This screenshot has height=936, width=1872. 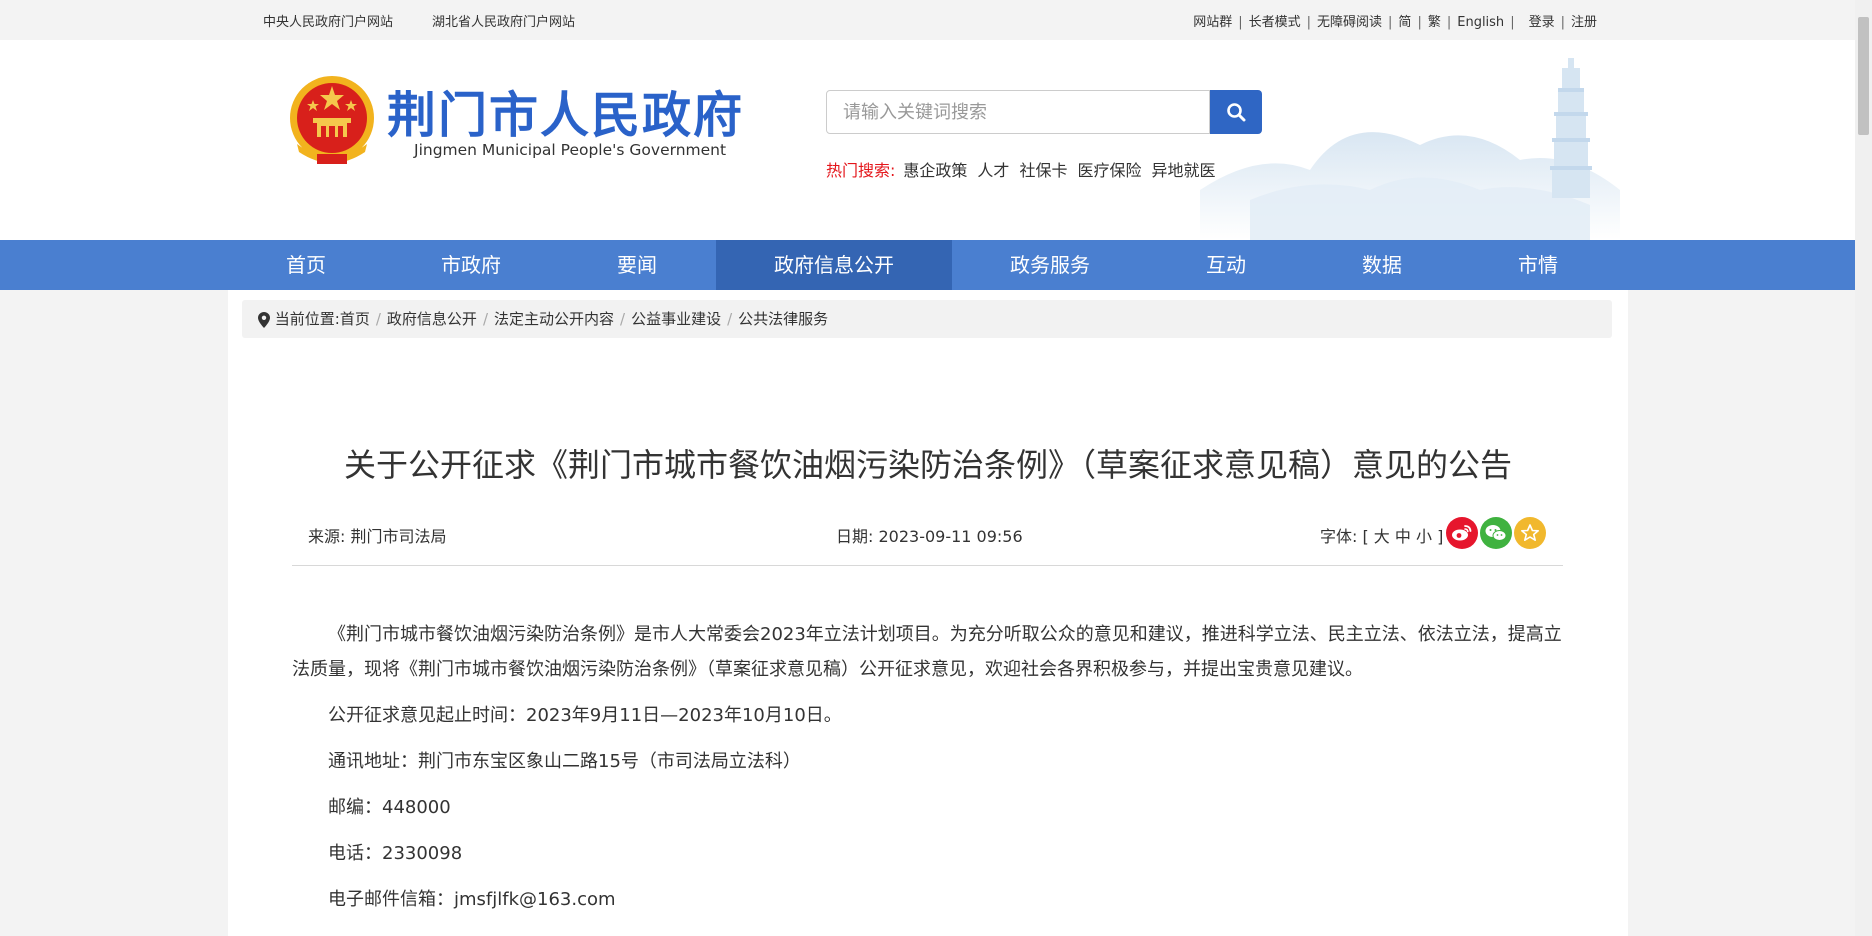 I want to click on link-hubei-gov: 湖北省人民政府门户网站, so click(x=503, y=20).